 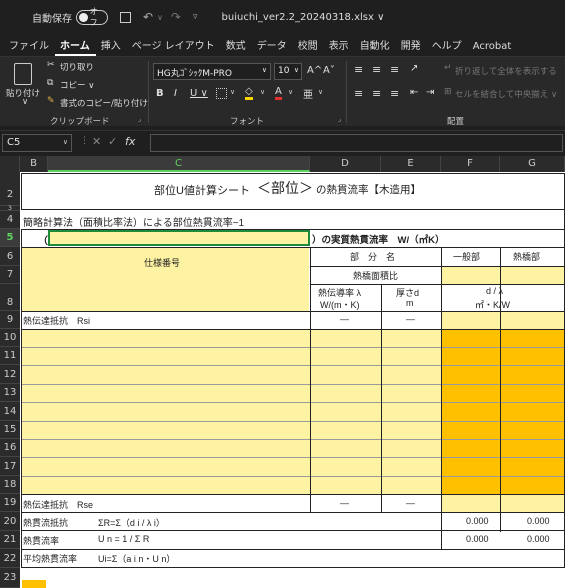 What do you see at coordinates (493, 48) in the screenshot?
I see `tab-acrobat: Acrobat` at bounding box center [493, 48].